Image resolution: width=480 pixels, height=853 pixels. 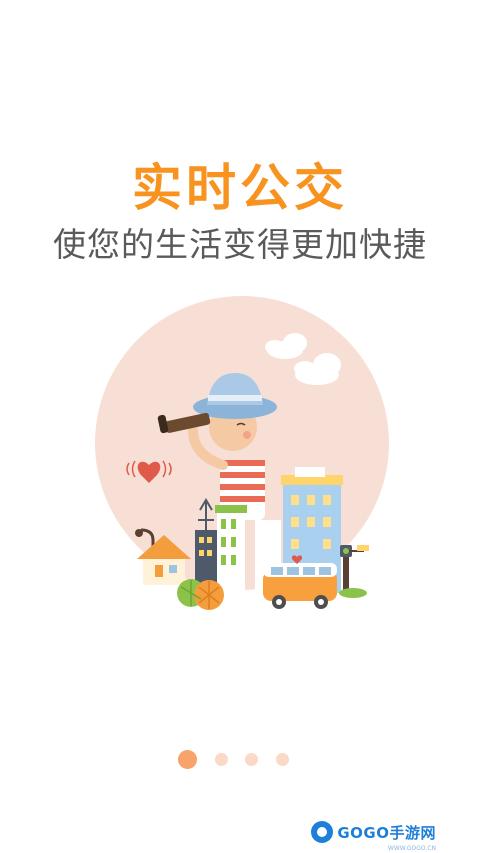 What do you see at coordinates (386, 832) in the screenshot?
I see `watermark-brand: GOGO手游网` at bounding box center [386, 832].